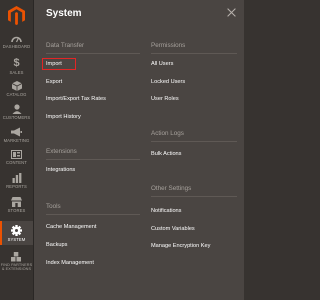 This screenshot has width=320, height=300. I want to click on gear-icon, so click(16, 230).